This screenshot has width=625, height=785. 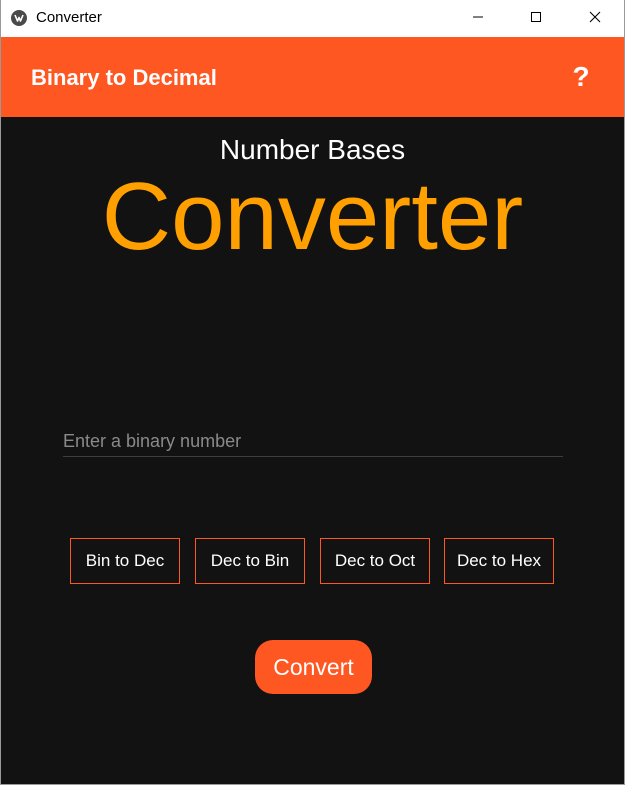 I want to click on dec-to-hex-button: Dec to Hex, so click(x=499, y=561).